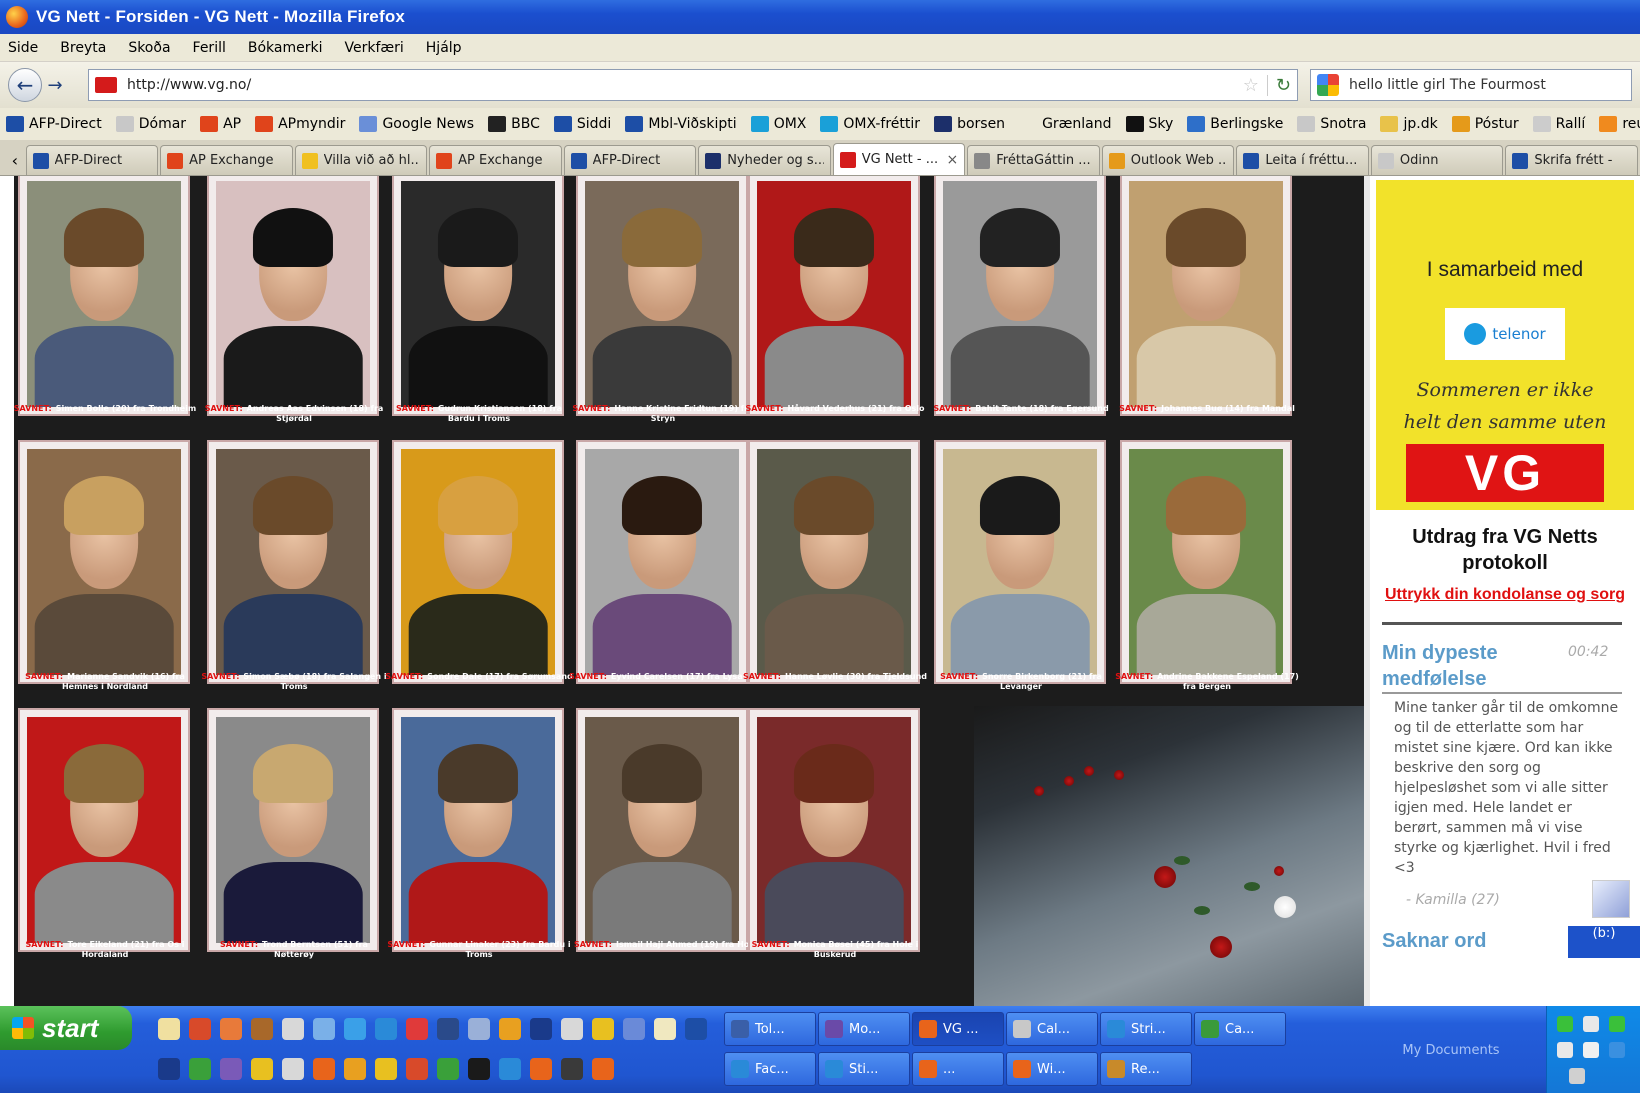  What do you see at coordinates (1485, 124) in the screenshot?
I see `bookmark-item: Póstur` at bounding box center [1485, 124].